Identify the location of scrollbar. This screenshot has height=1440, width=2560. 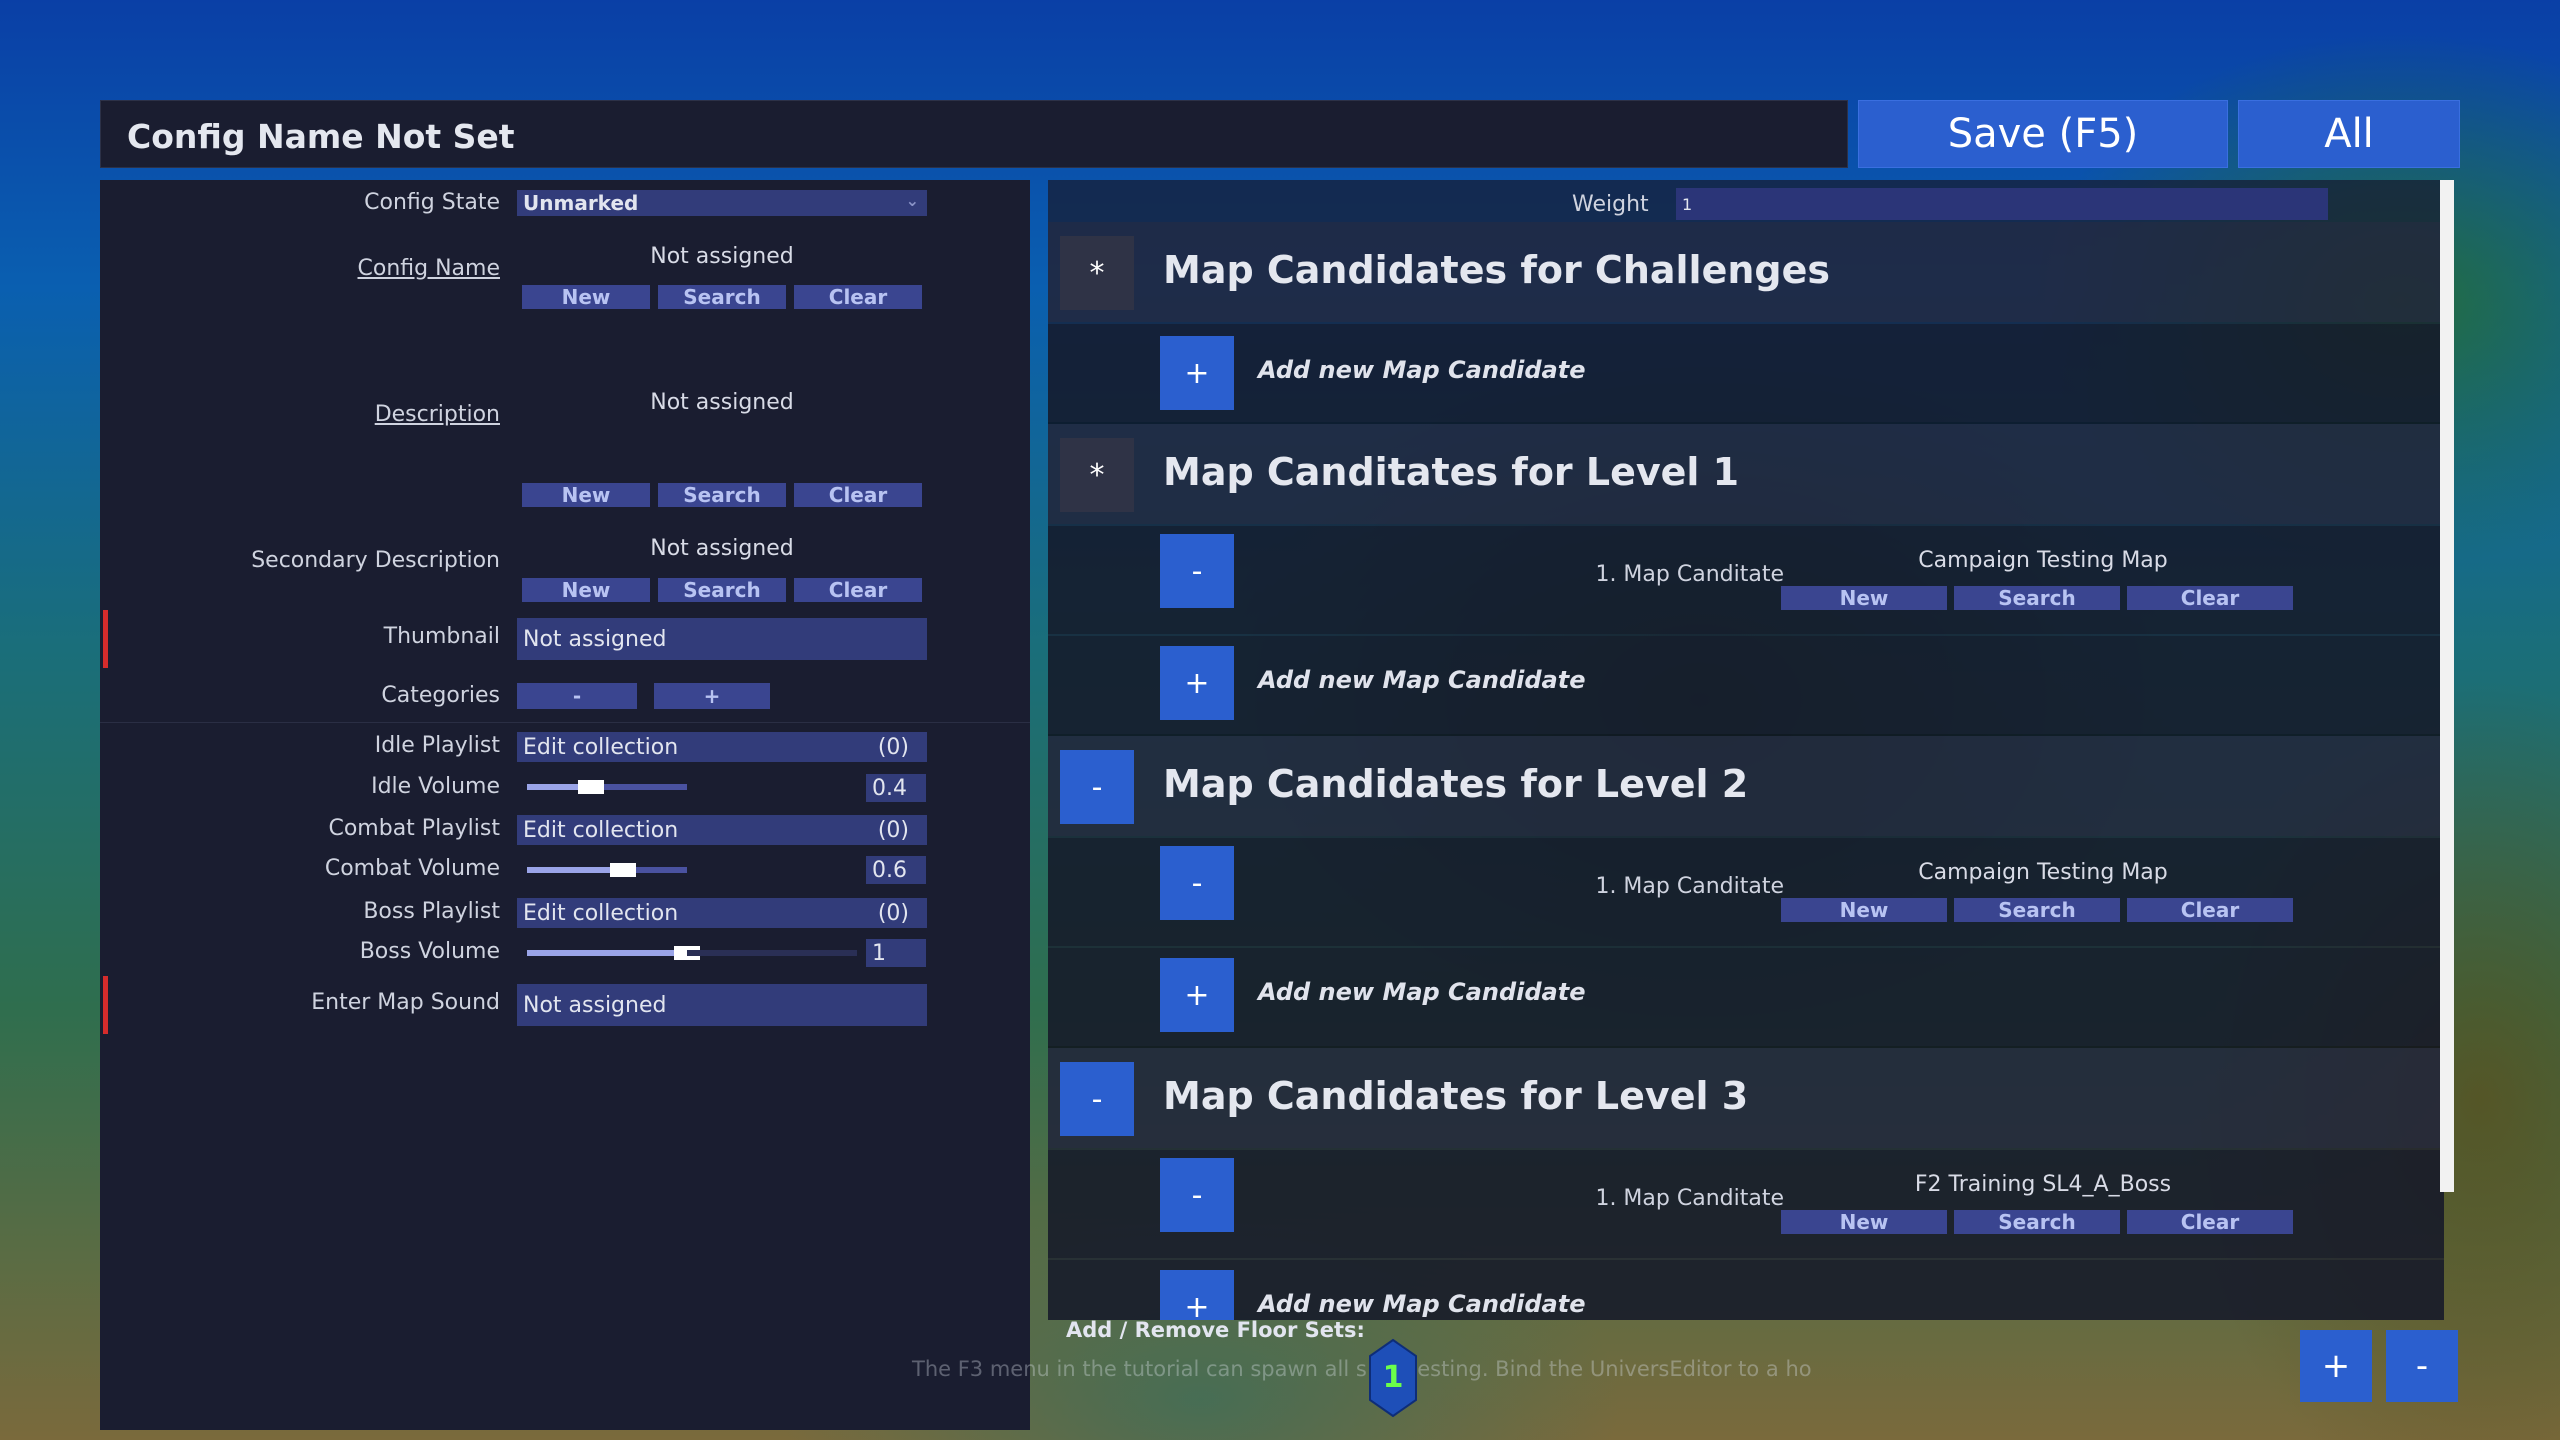
(2447, 686).